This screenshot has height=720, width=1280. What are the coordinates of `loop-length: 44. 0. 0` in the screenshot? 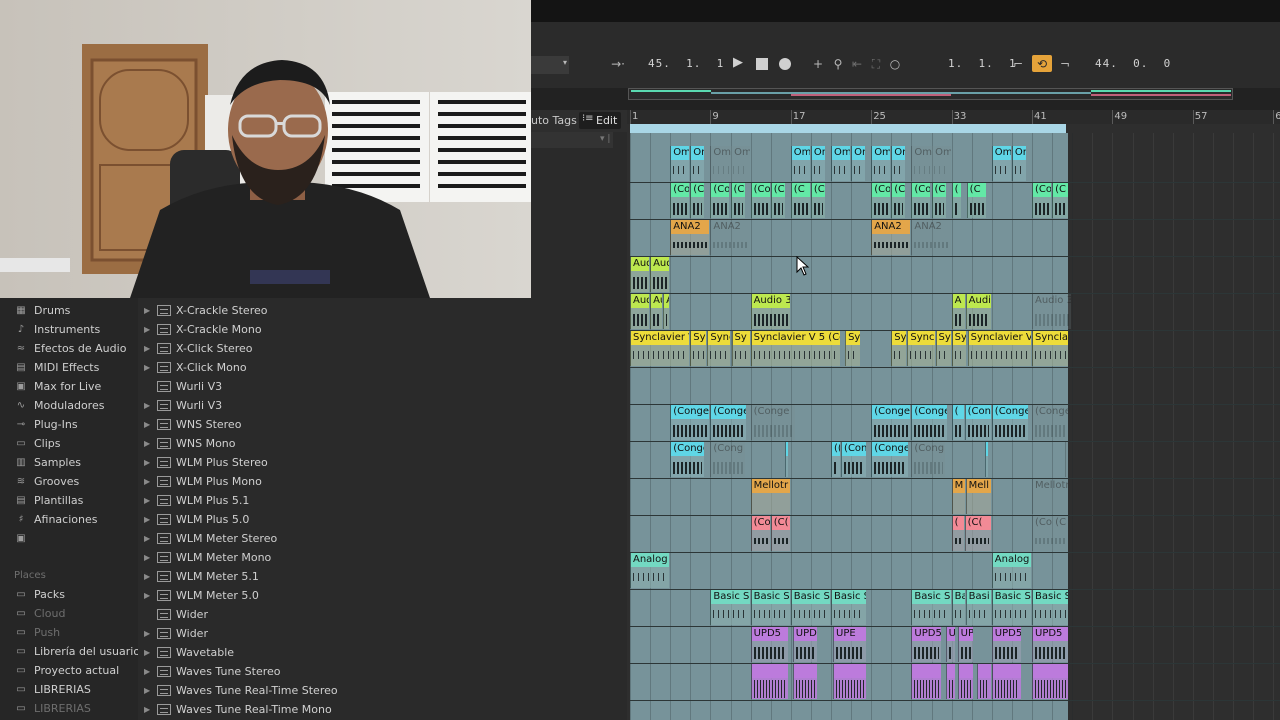 It's located at (1133, 63).